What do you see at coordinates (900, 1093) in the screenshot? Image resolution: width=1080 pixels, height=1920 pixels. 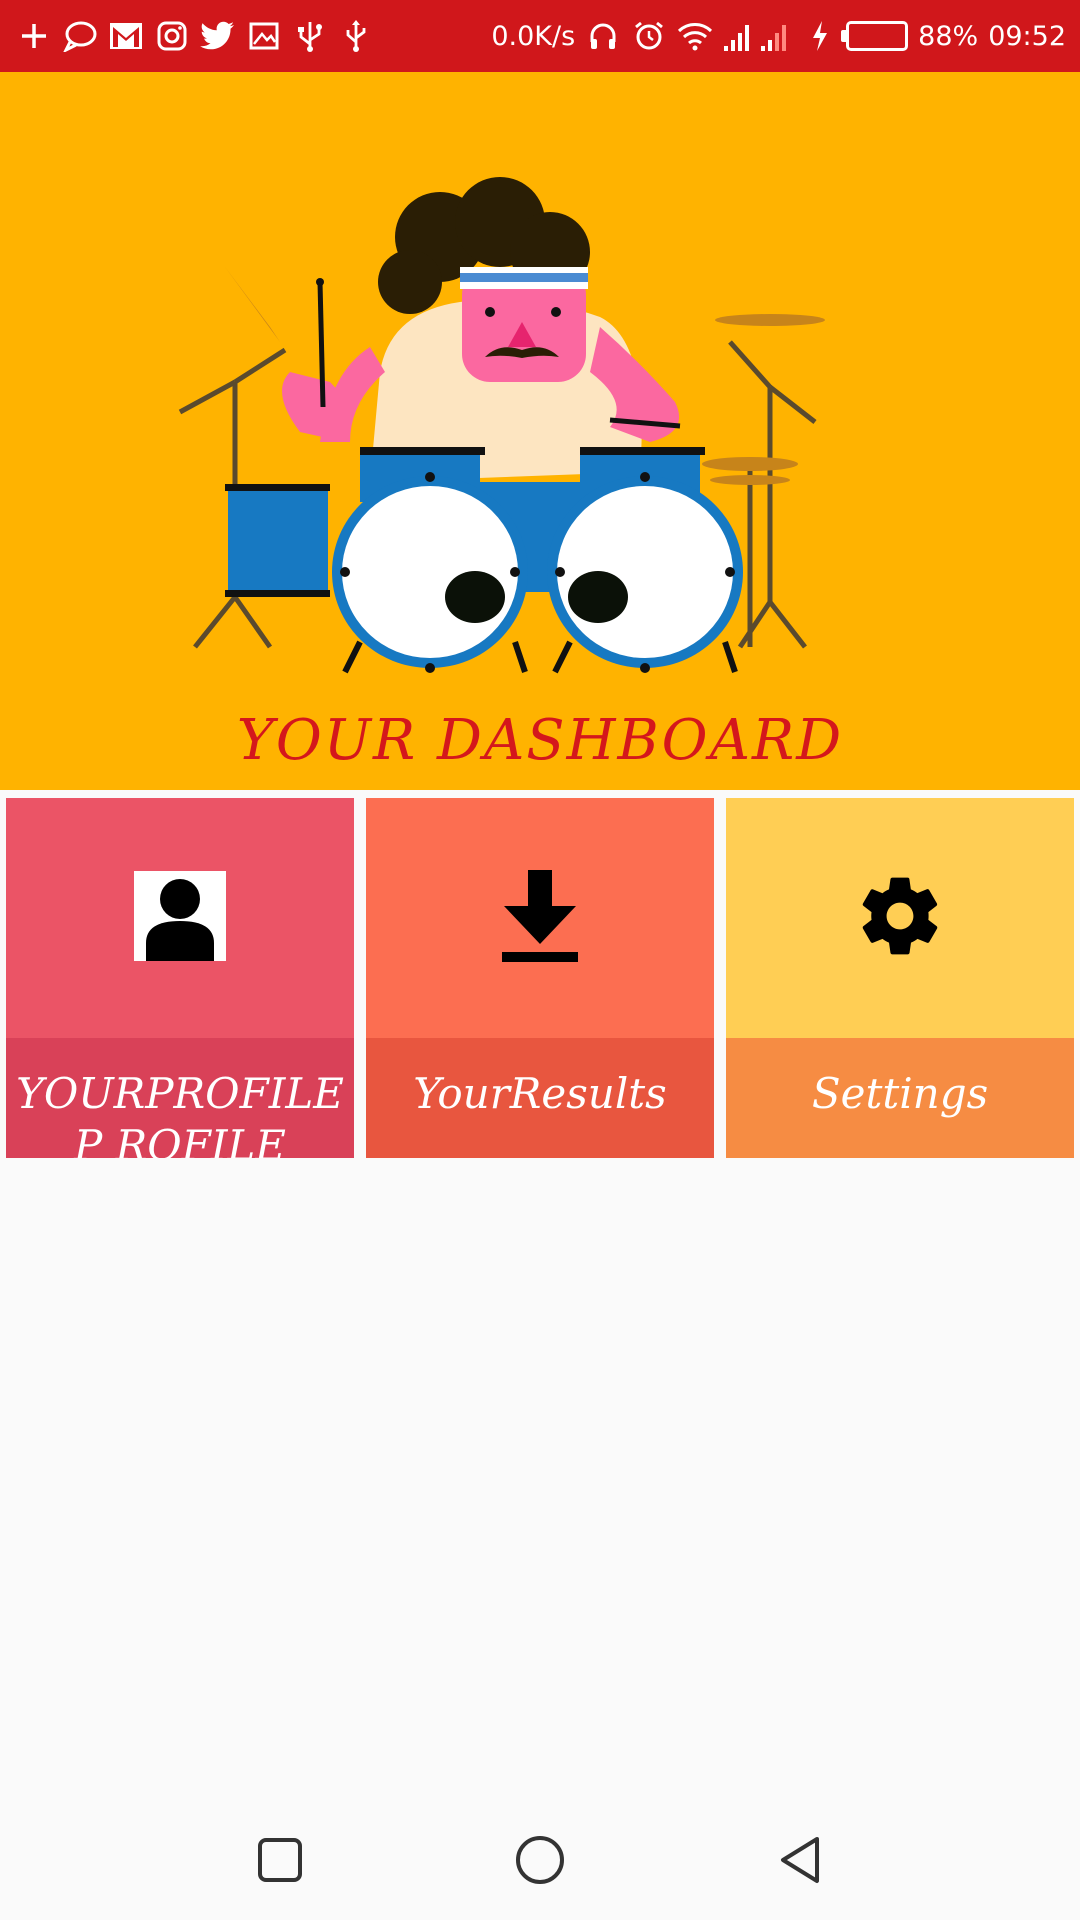 I see `settings-tile-label: Settings` at bounding box center [900, 1093].